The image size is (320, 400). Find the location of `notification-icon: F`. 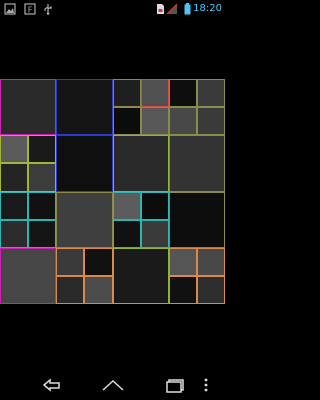

notification-icon: F is located at coordinates (30, 9).